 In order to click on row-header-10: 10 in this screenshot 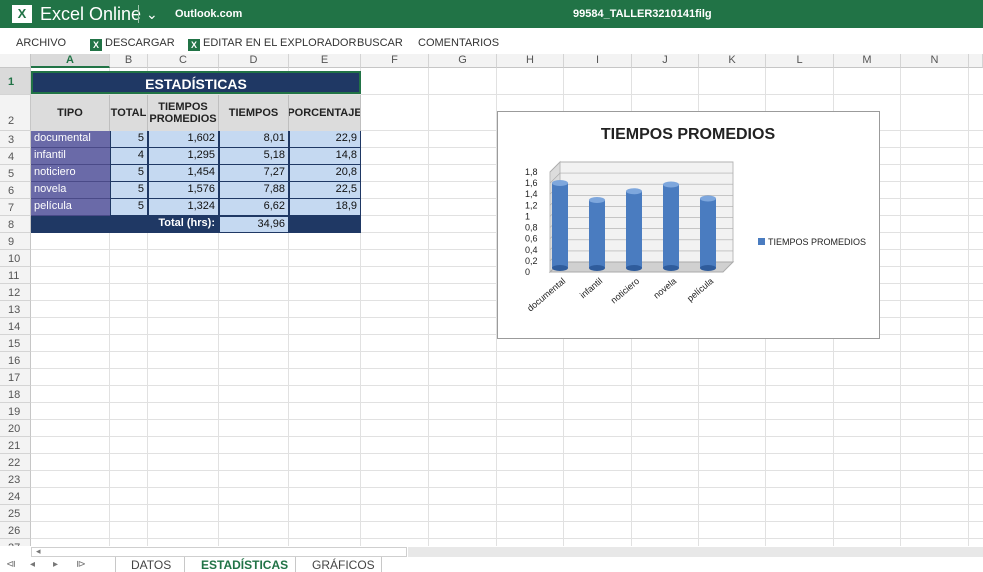, I will do `click(15, 258)`.